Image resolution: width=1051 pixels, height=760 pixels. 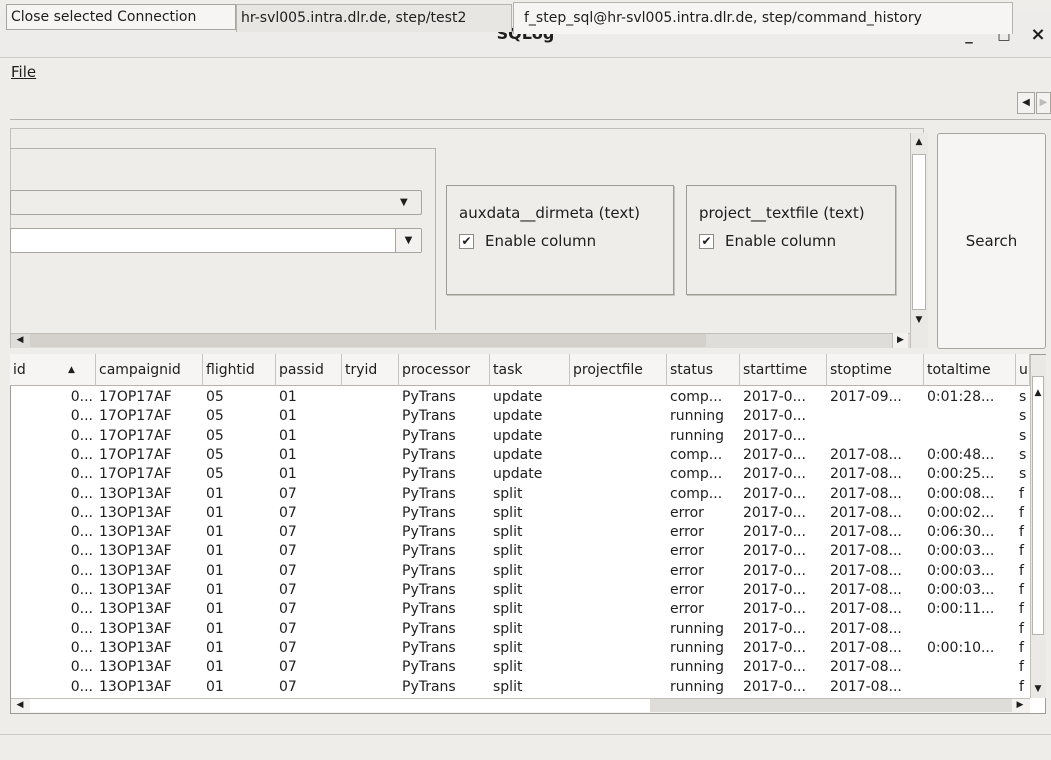 I want to click on filter-value-input, so click(x=216, y=240).